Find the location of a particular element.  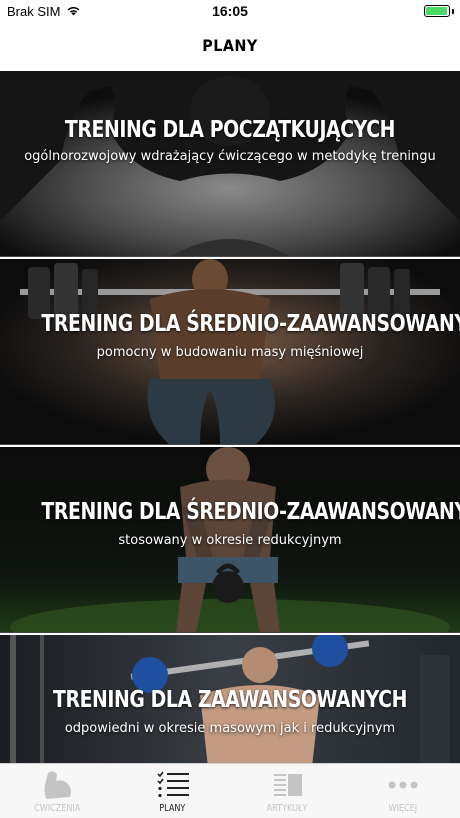

status-bar: Brak SIM 16:05 is located at coordinates (230, 12).